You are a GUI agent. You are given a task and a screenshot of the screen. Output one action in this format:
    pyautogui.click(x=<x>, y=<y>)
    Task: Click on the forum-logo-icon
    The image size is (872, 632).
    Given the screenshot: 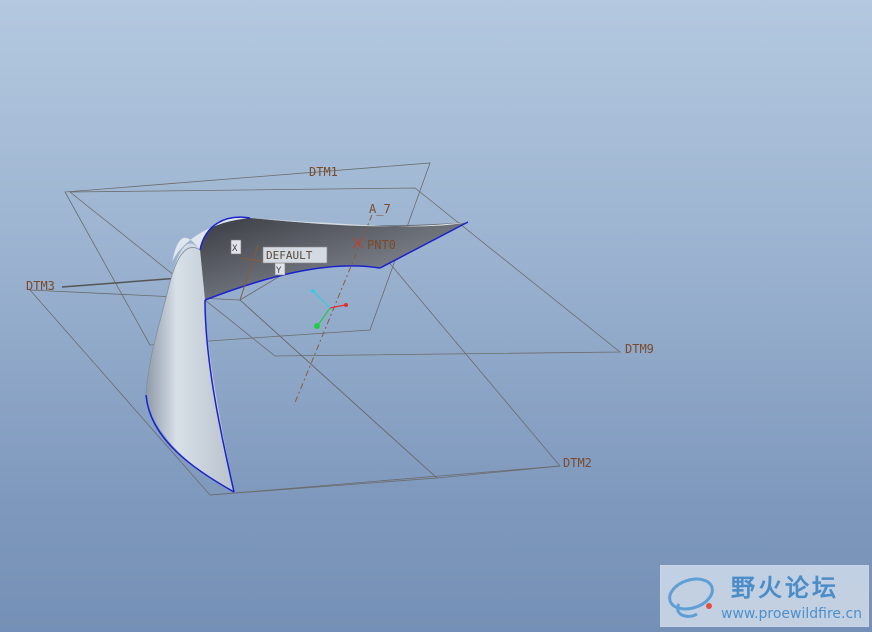 What is the action you would take?
    pyautogui.click(x=691, y=597)
    